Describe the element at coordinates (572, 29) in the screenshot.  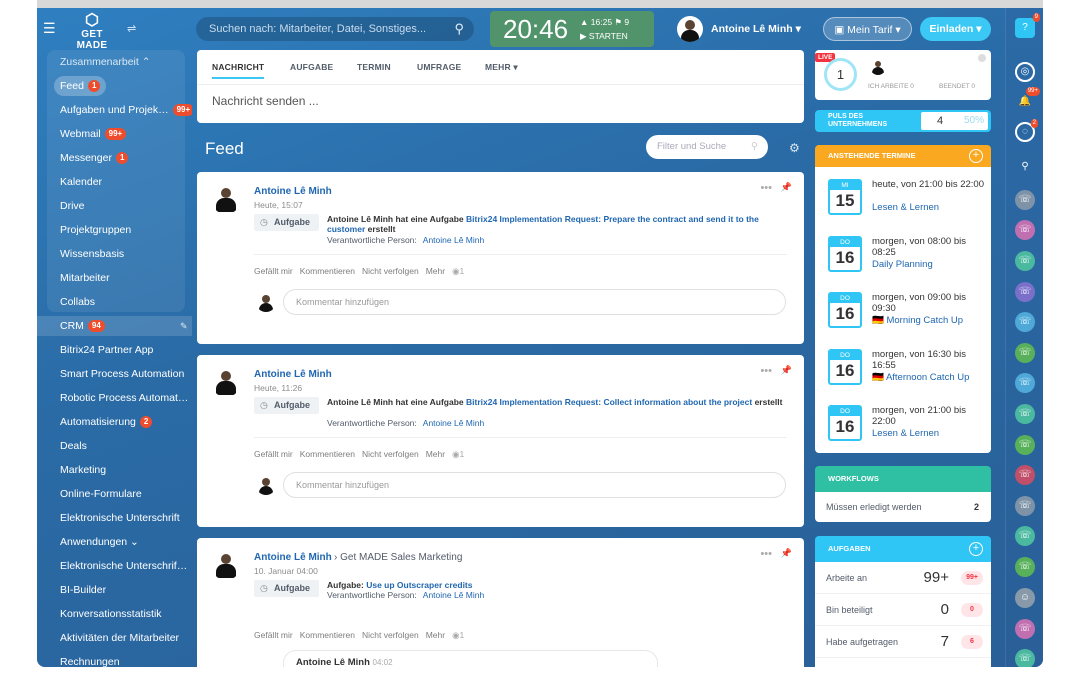
I see `worktime-clock: 20:46 ▲ 16:25 ⚑ 9 ▶ STARTEN` at that location.